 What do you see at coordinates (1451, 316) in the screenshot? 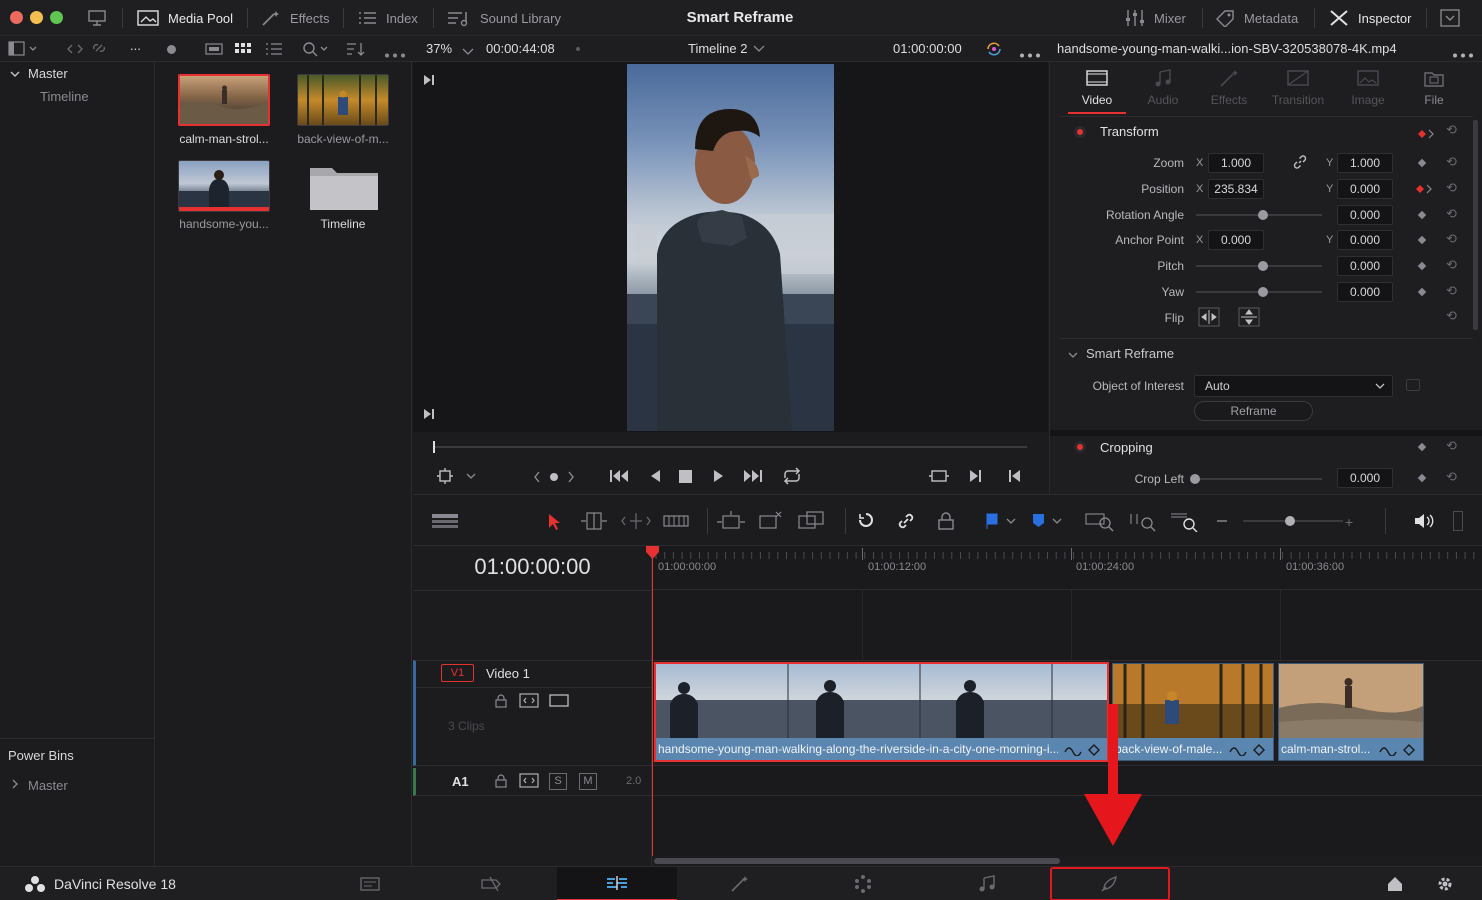
I see `reset-flip-icon: ⟲` at bounding box center [1451, 316].